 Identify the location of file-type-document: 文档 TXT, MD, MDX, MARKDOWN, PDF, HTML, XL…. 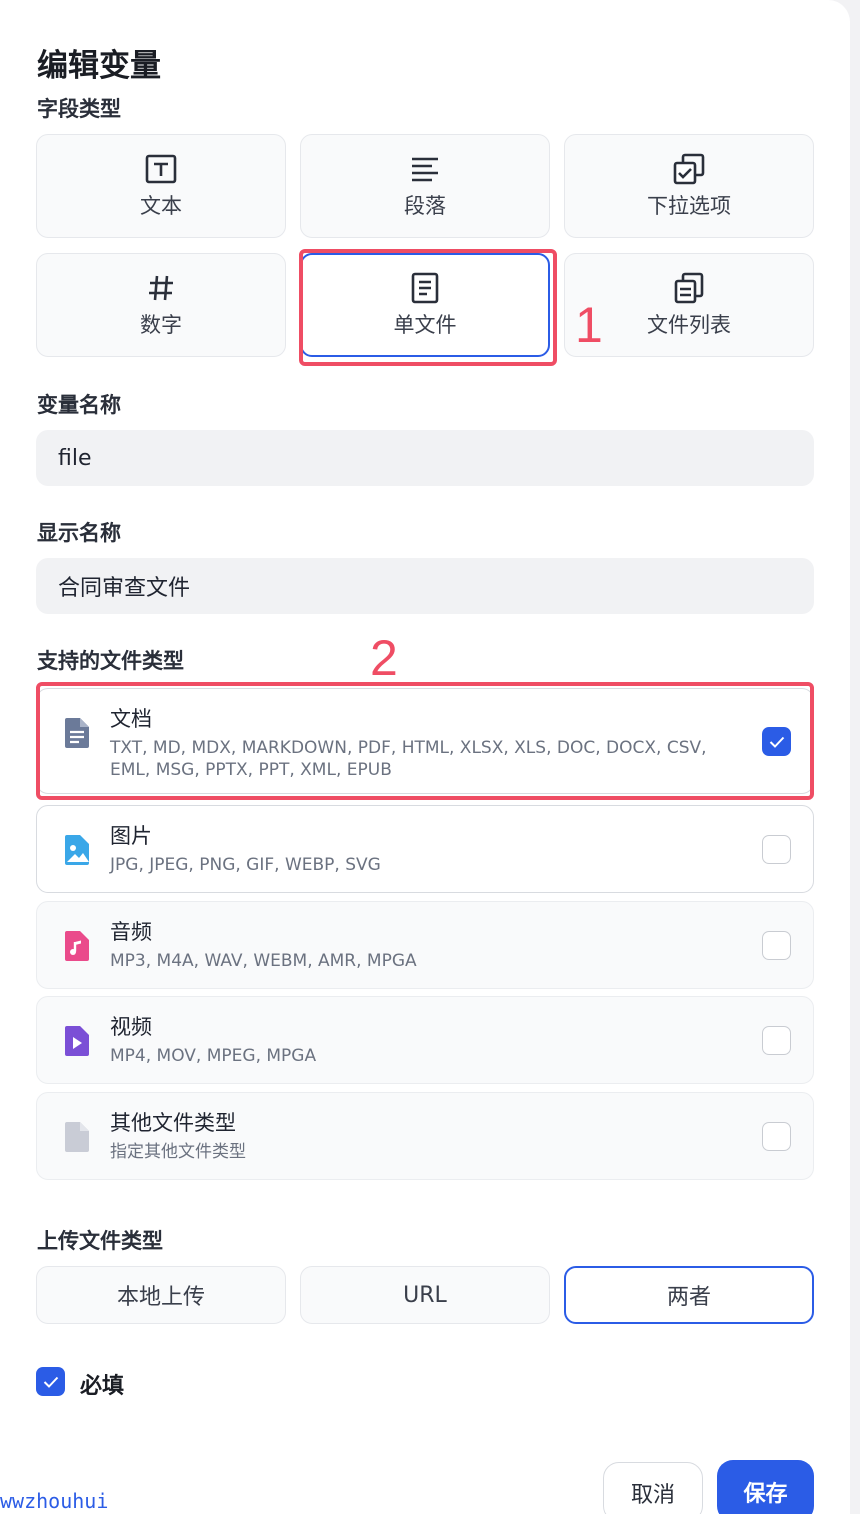
(425, 741).